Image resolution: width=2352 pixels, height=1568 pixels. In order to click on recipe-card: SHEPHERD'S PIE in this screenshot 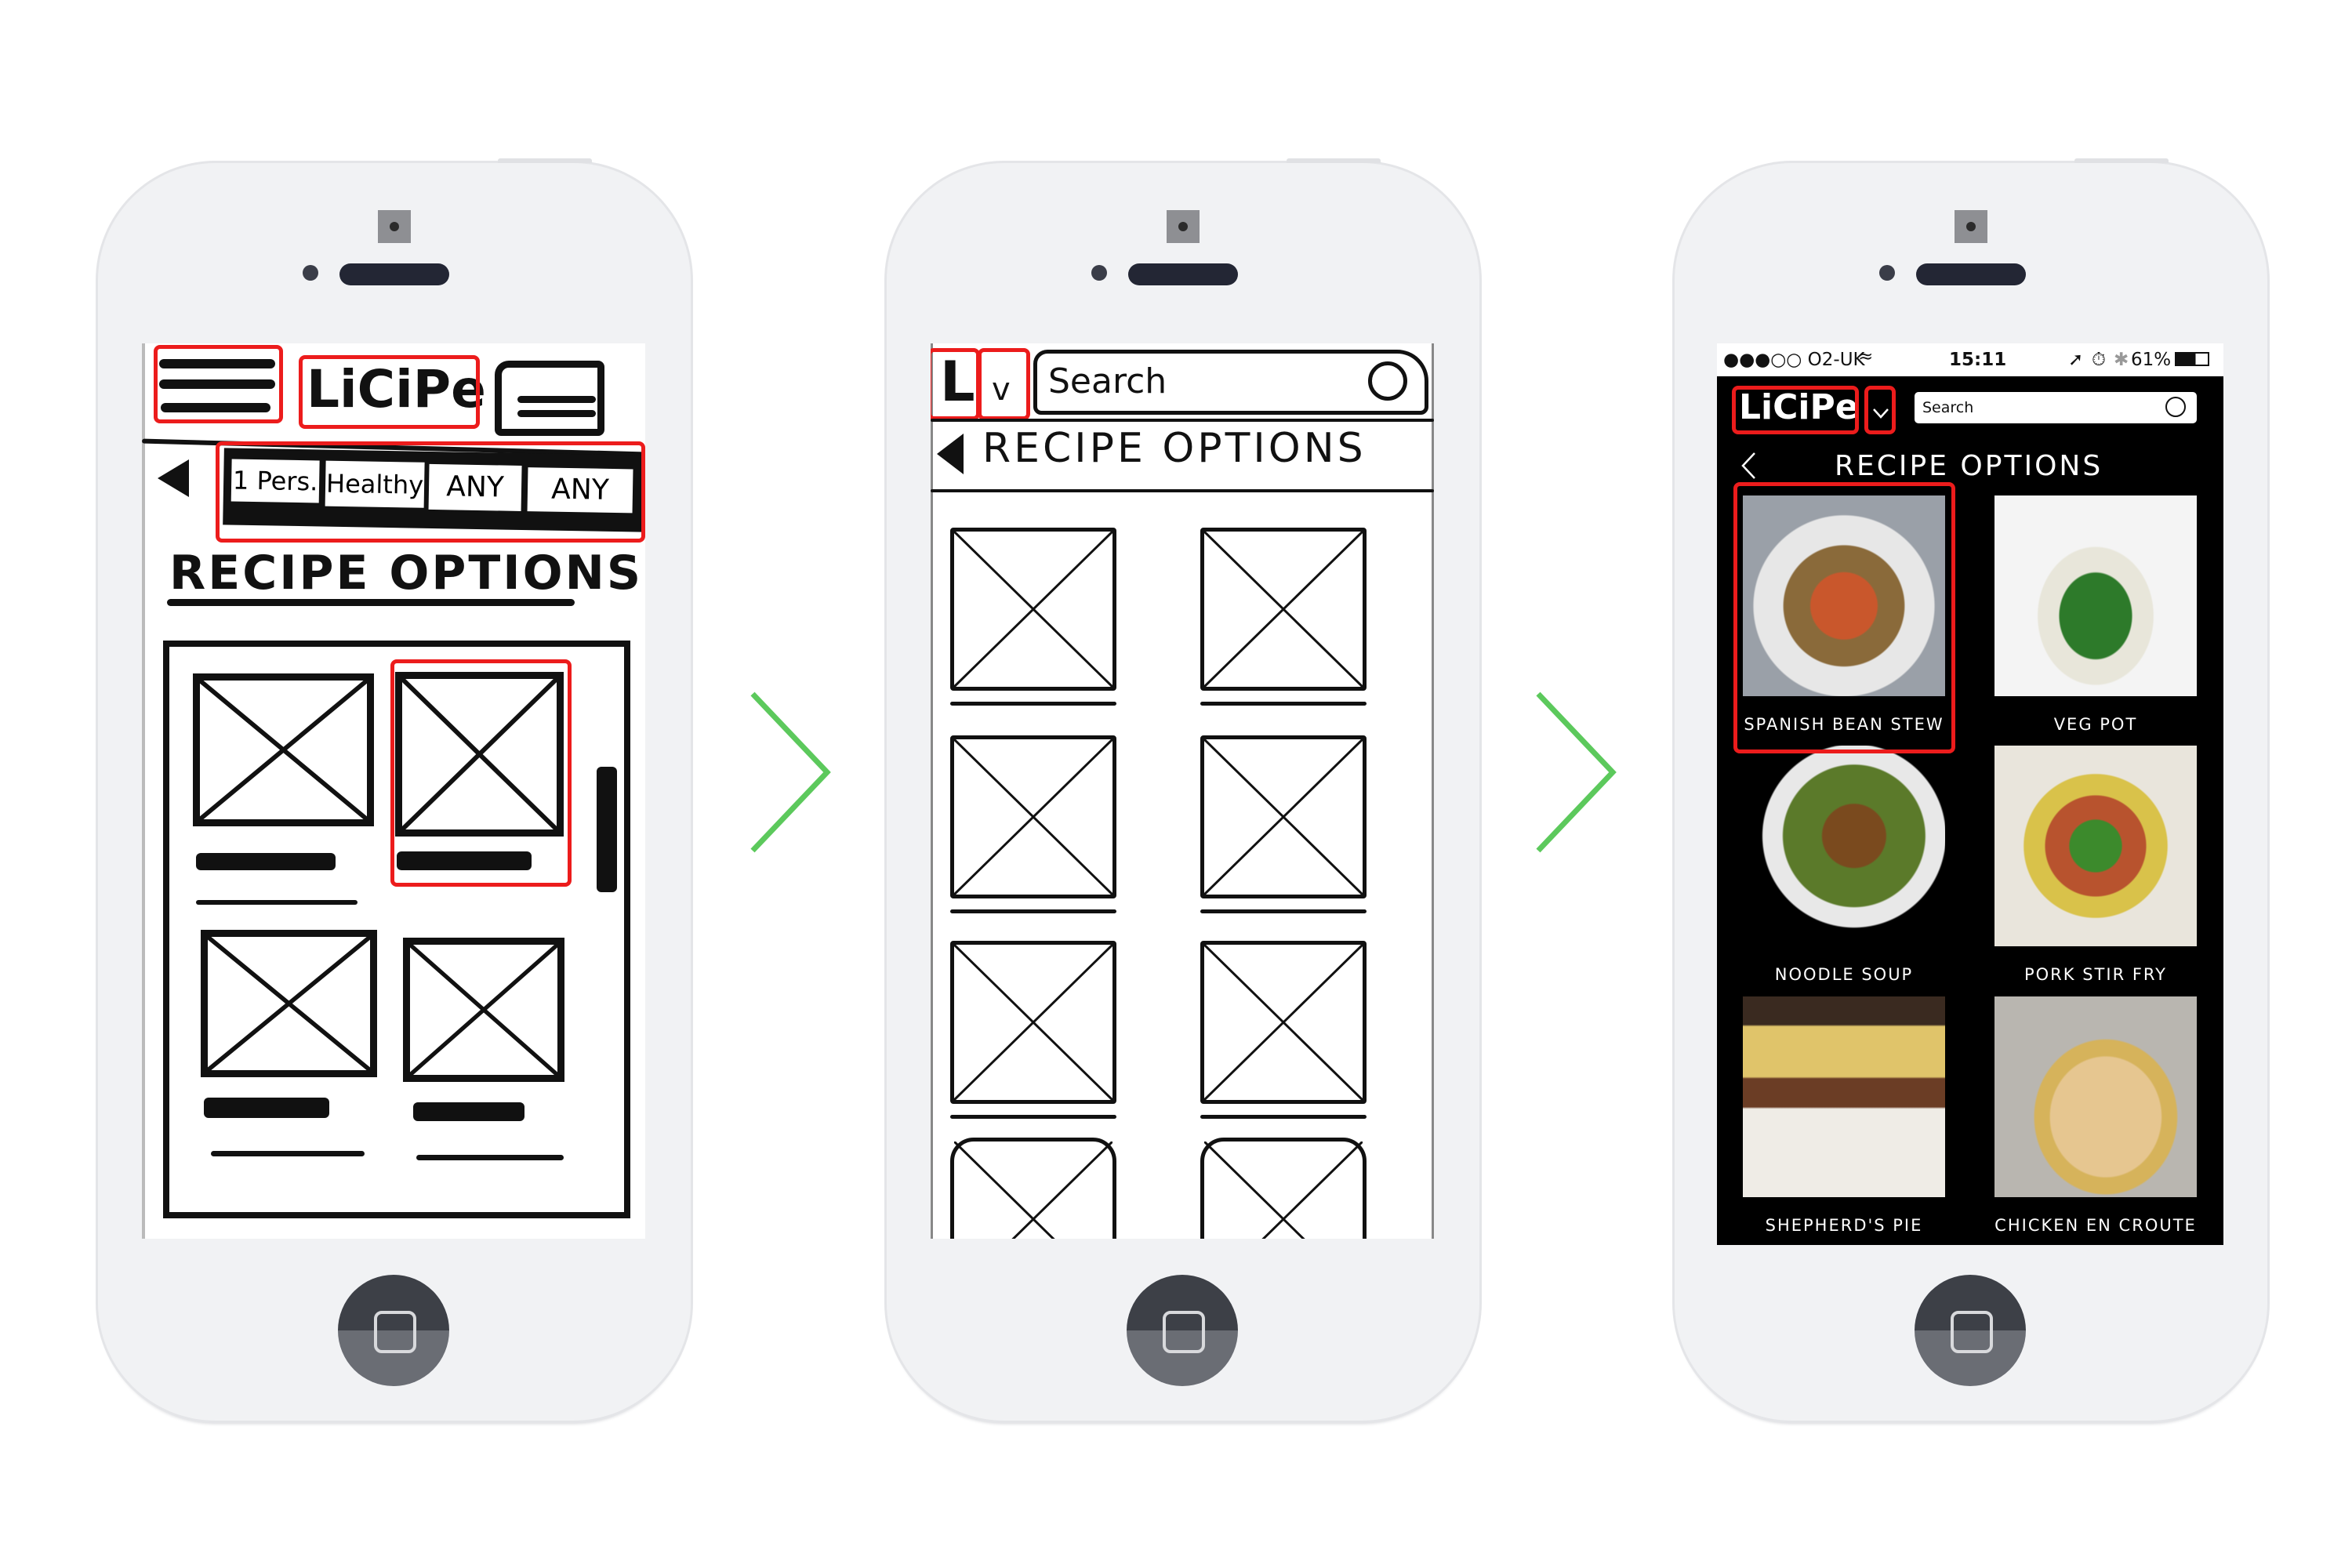, I will do `click(1844, 1115)`.